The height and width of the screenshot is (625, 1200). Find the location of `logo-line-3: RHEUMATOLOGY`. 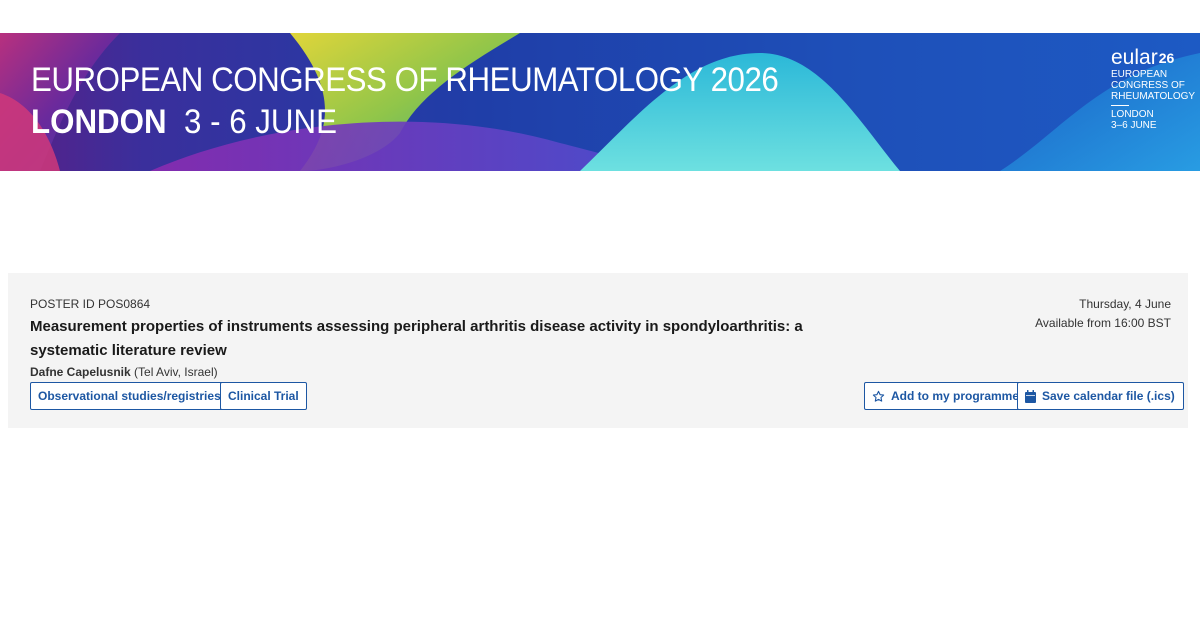

logo-line-3: RHEUMATOLOGY is located at coordinates (1153, 96).